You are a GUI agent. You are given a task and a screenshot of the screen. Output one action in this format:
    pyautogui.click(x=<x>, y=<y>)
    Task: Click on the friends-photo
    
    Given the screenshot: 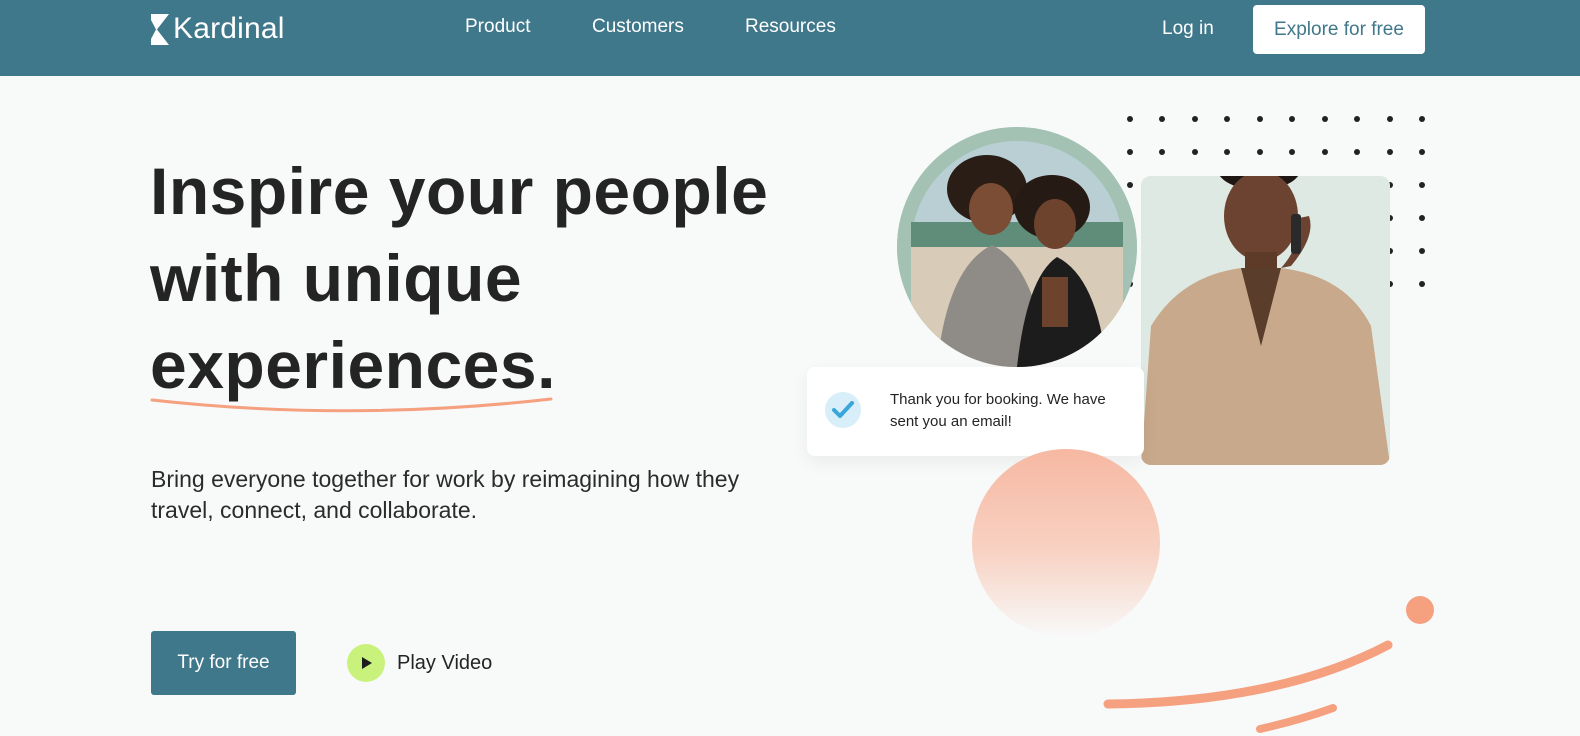 What is the action you would take?
    pyautogui.click(x=1017, y=247)
    